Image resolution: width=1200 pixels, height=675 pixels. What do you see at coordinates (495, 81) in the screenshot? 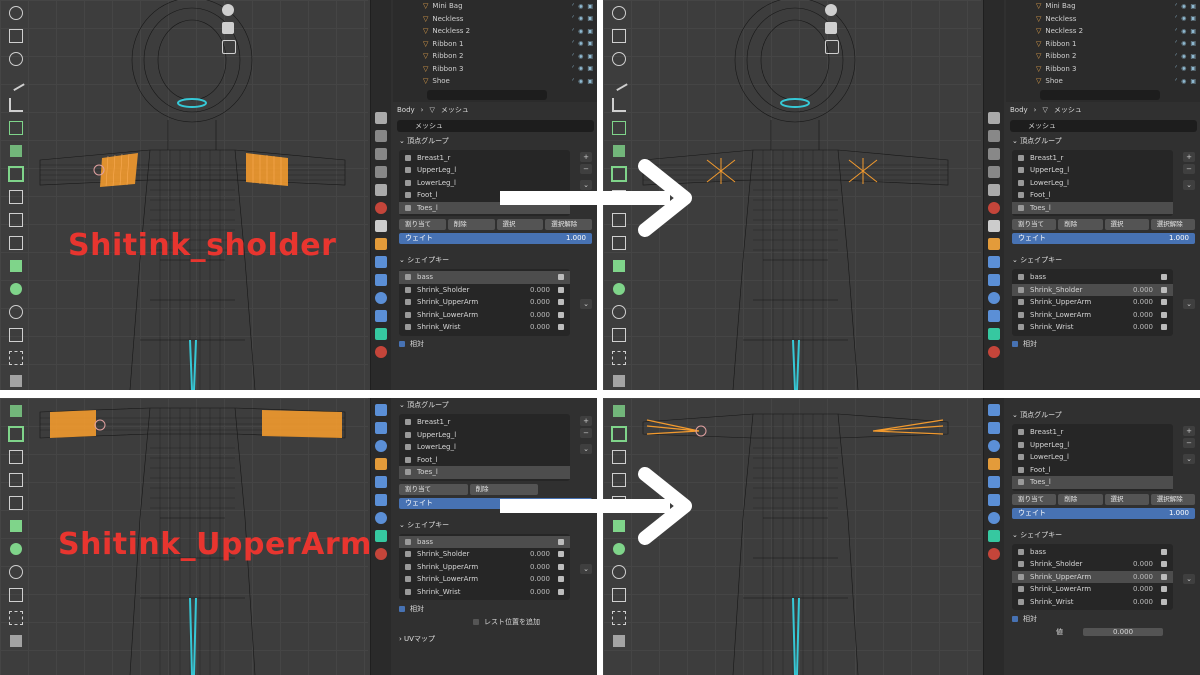
I see `outliner-row: ▽ Shoe ᐟ ◉ ▣` at bounding box center [495, 81].